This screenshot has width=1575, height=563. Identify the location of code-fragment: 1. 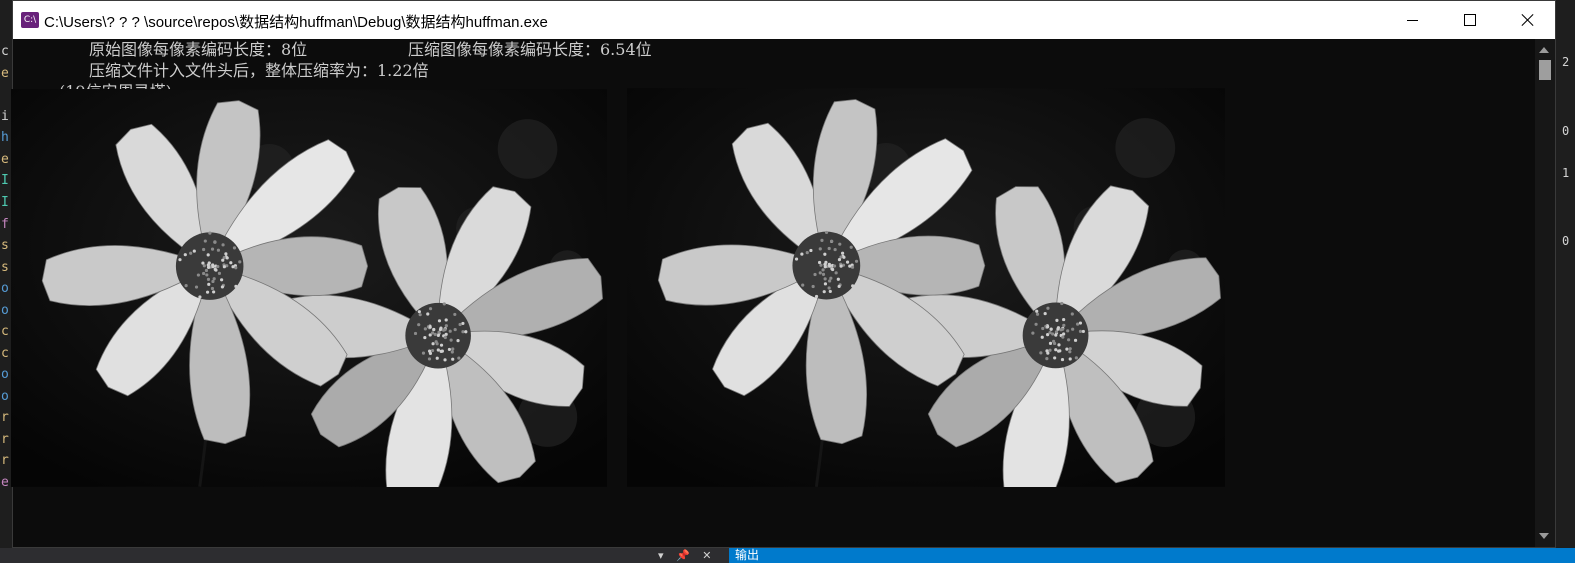
(1565, 173).